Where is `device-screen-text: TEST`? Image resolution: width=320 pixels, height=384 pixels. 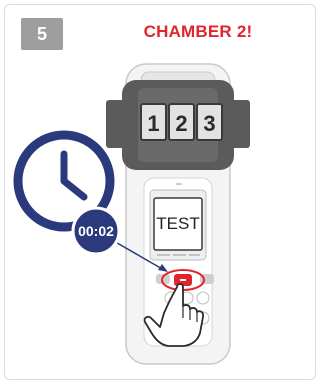 device-screen-text: TEST is located at coordinates (177, 223).